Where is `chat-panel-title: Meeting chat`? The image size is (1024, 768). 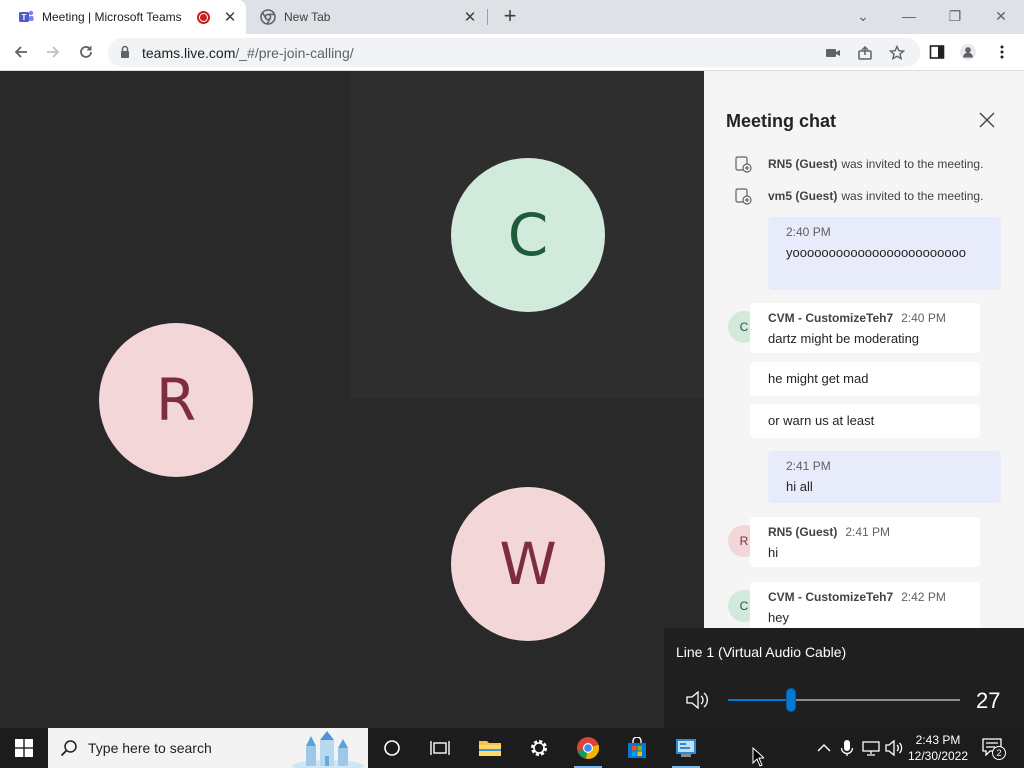
chat-panel-title: Meeting chat is located at coordinates (781, 121).